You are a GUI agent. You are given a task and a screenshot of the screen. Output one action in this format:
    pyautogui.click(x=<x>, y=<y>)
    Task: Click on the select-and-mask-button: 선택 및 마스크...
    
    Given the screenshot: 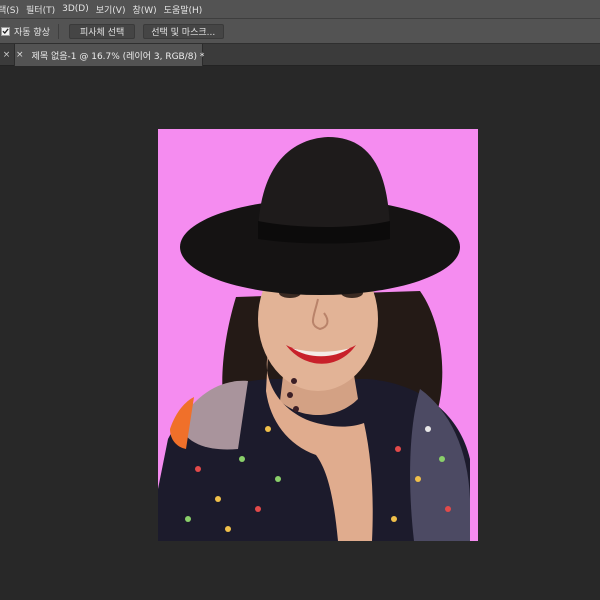 What is the action you would take?
    pyautogui.click(x=184, y=31)
    